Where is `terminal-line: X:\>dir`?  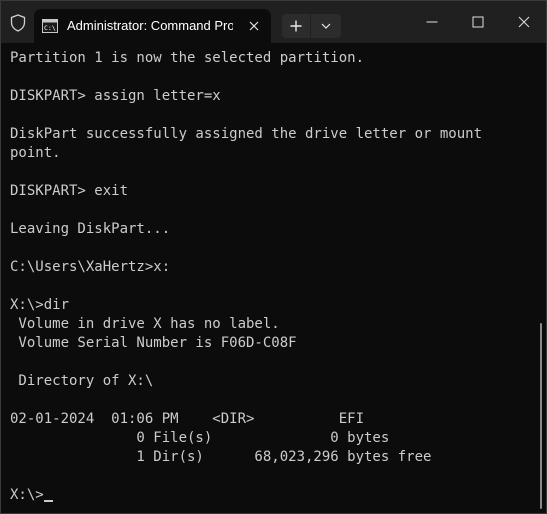 terminal-line: X:\>dir is located at coordinates (40, 305).